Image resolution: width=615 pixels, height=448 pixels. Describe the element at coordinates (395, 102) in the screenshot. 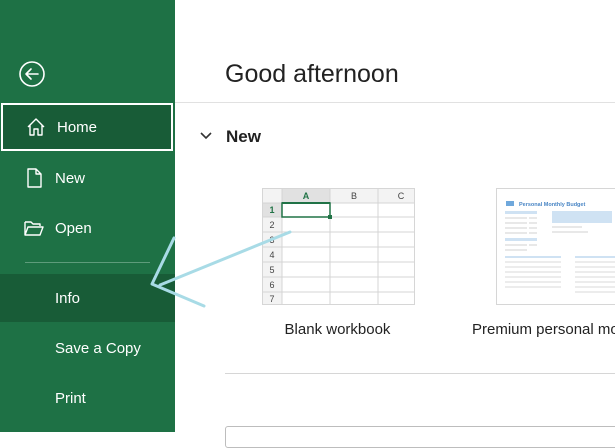

I see `header-divider` at that location.